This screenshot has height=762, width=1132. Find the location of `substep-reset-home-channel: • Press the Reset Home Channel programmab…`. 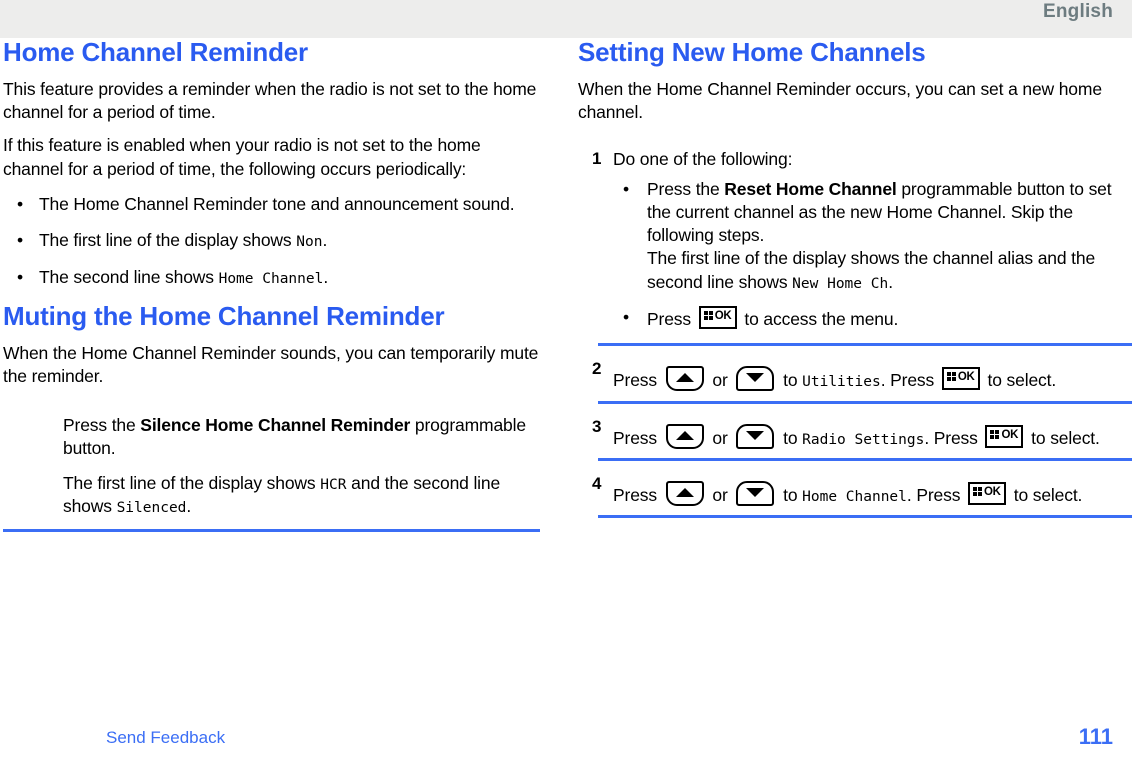

substep-reset-home-channel: • Press the Reset Home Channel programmab… is located at coordinates (864, 236).